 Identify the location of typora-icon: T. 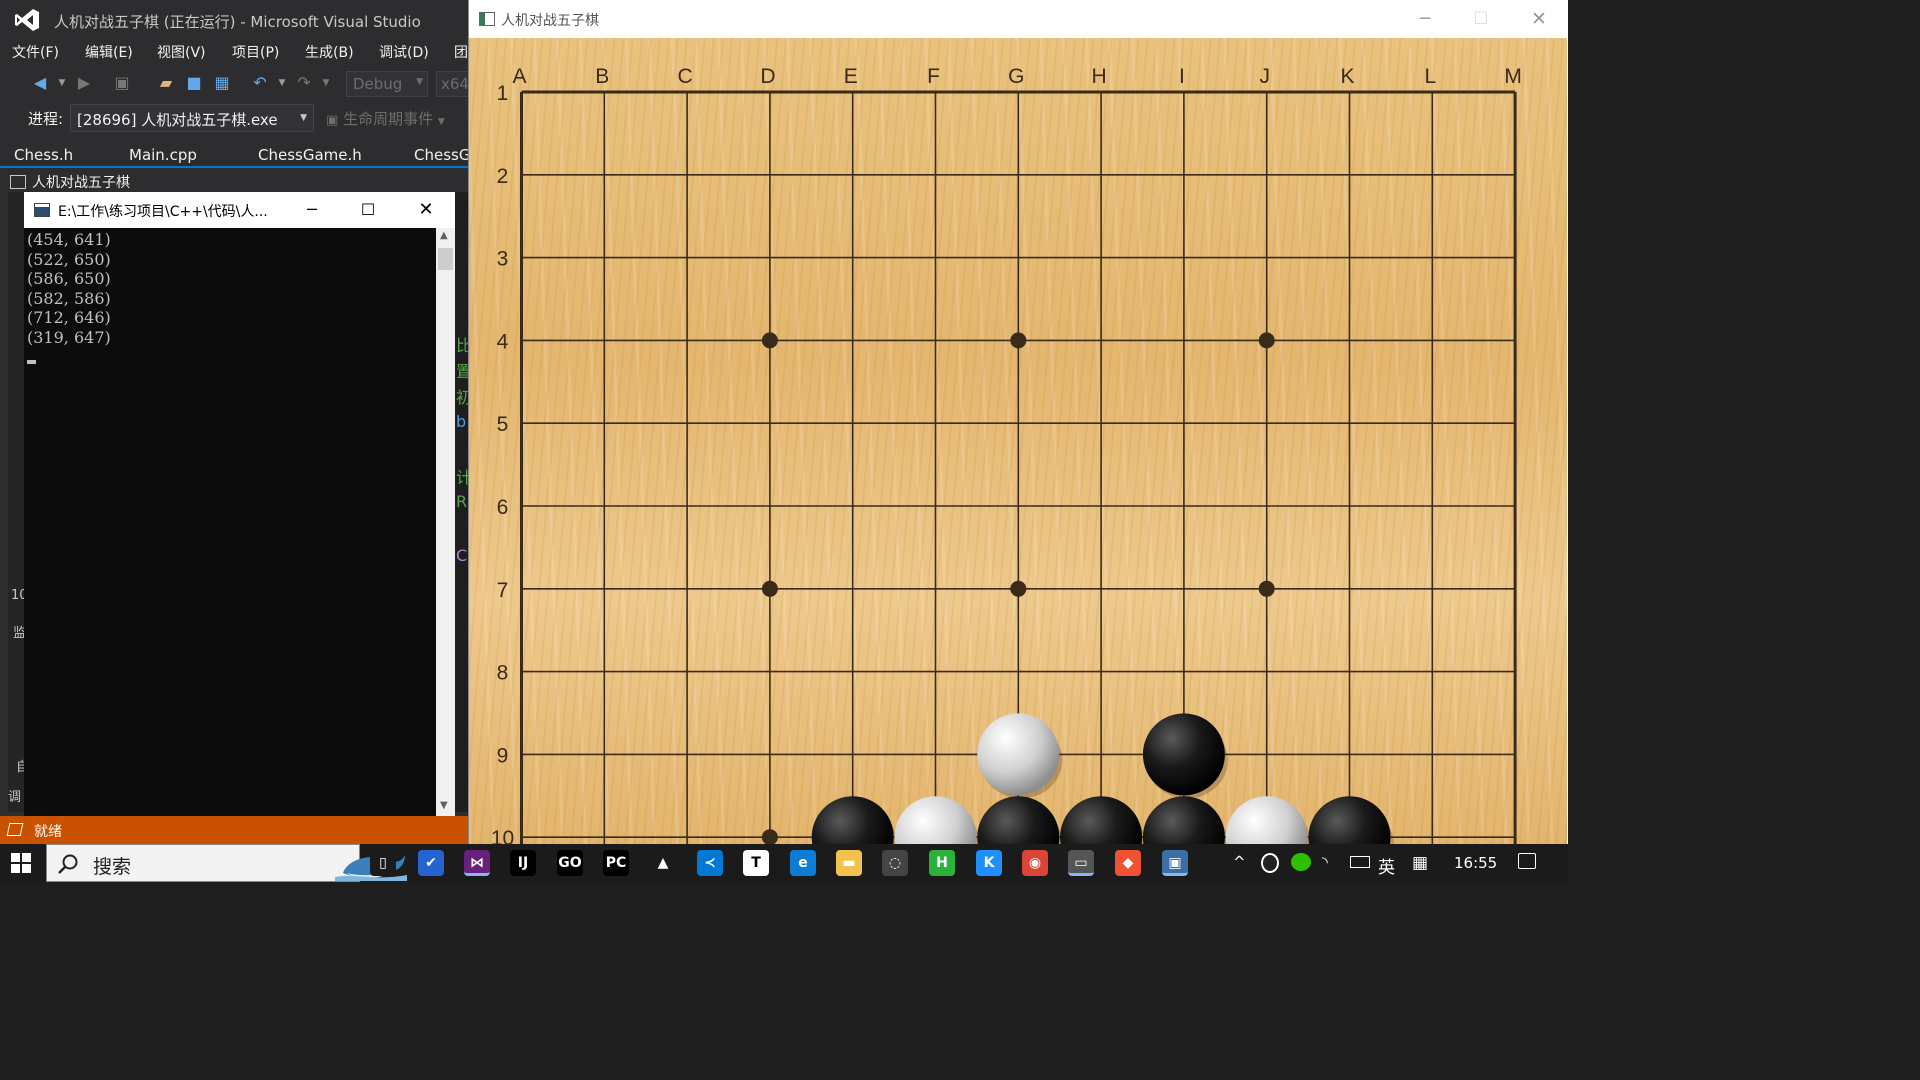
(756, 863).